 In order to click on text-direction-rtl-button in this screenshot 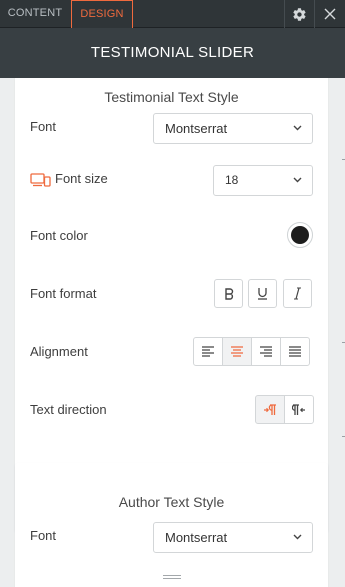, I will do `click(299, 409)`.